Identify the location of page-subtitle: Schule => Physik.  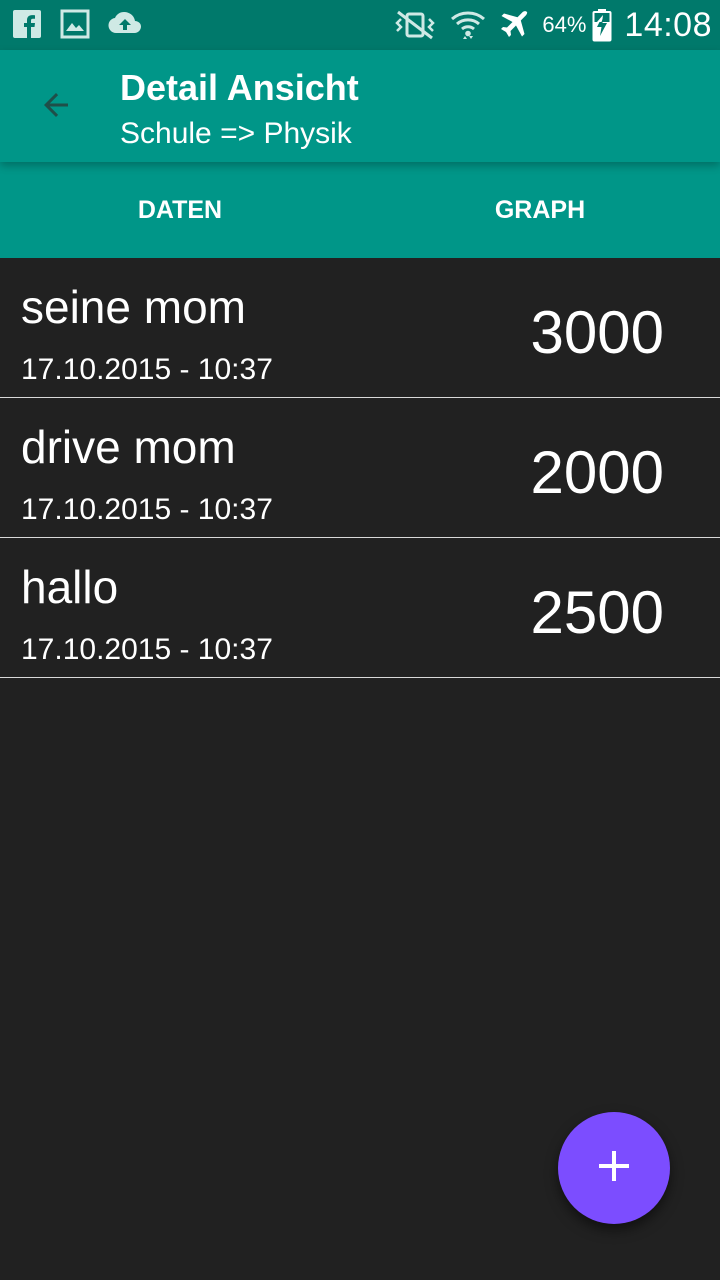
(236, 133).